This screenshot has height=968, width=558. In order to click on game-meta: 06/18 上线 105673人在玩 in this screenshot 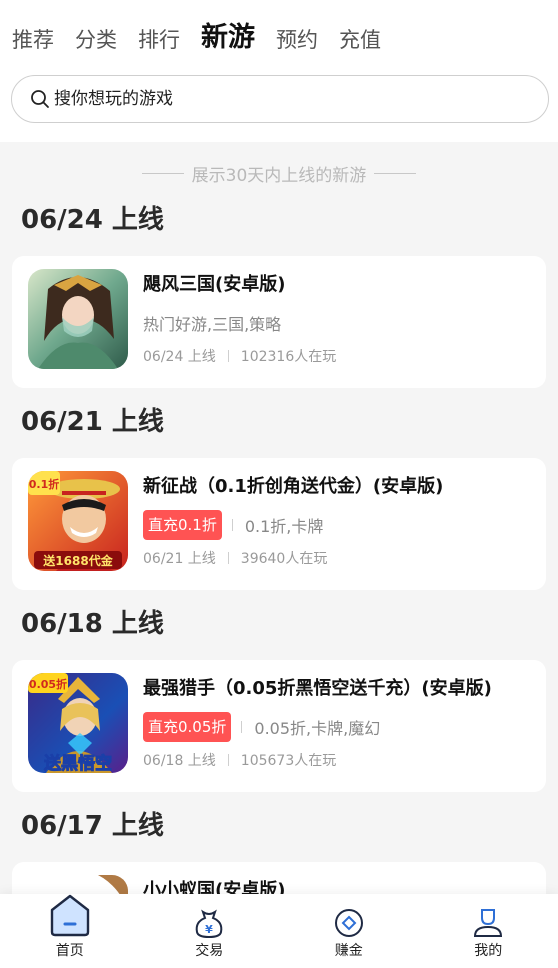, I will do `click(239, 760)`.